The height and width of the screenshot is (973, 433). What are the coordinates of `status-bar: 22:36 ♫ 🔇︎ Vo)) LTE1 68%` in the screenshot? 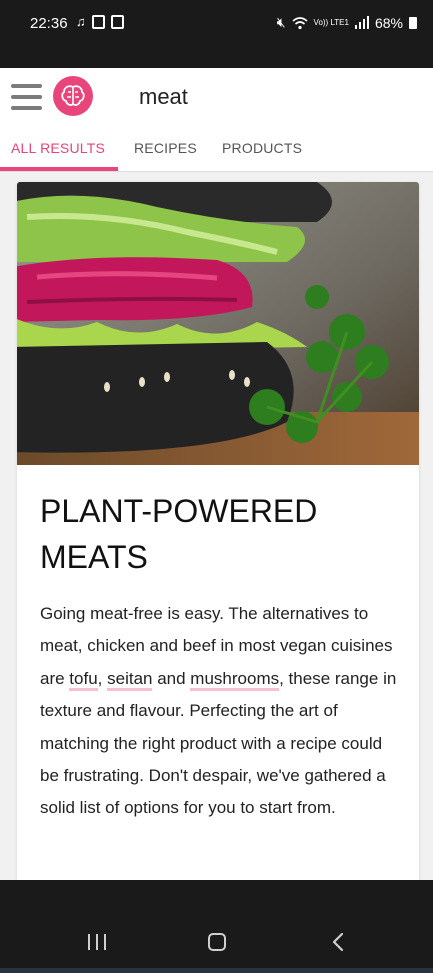 It's located at (216, 34).